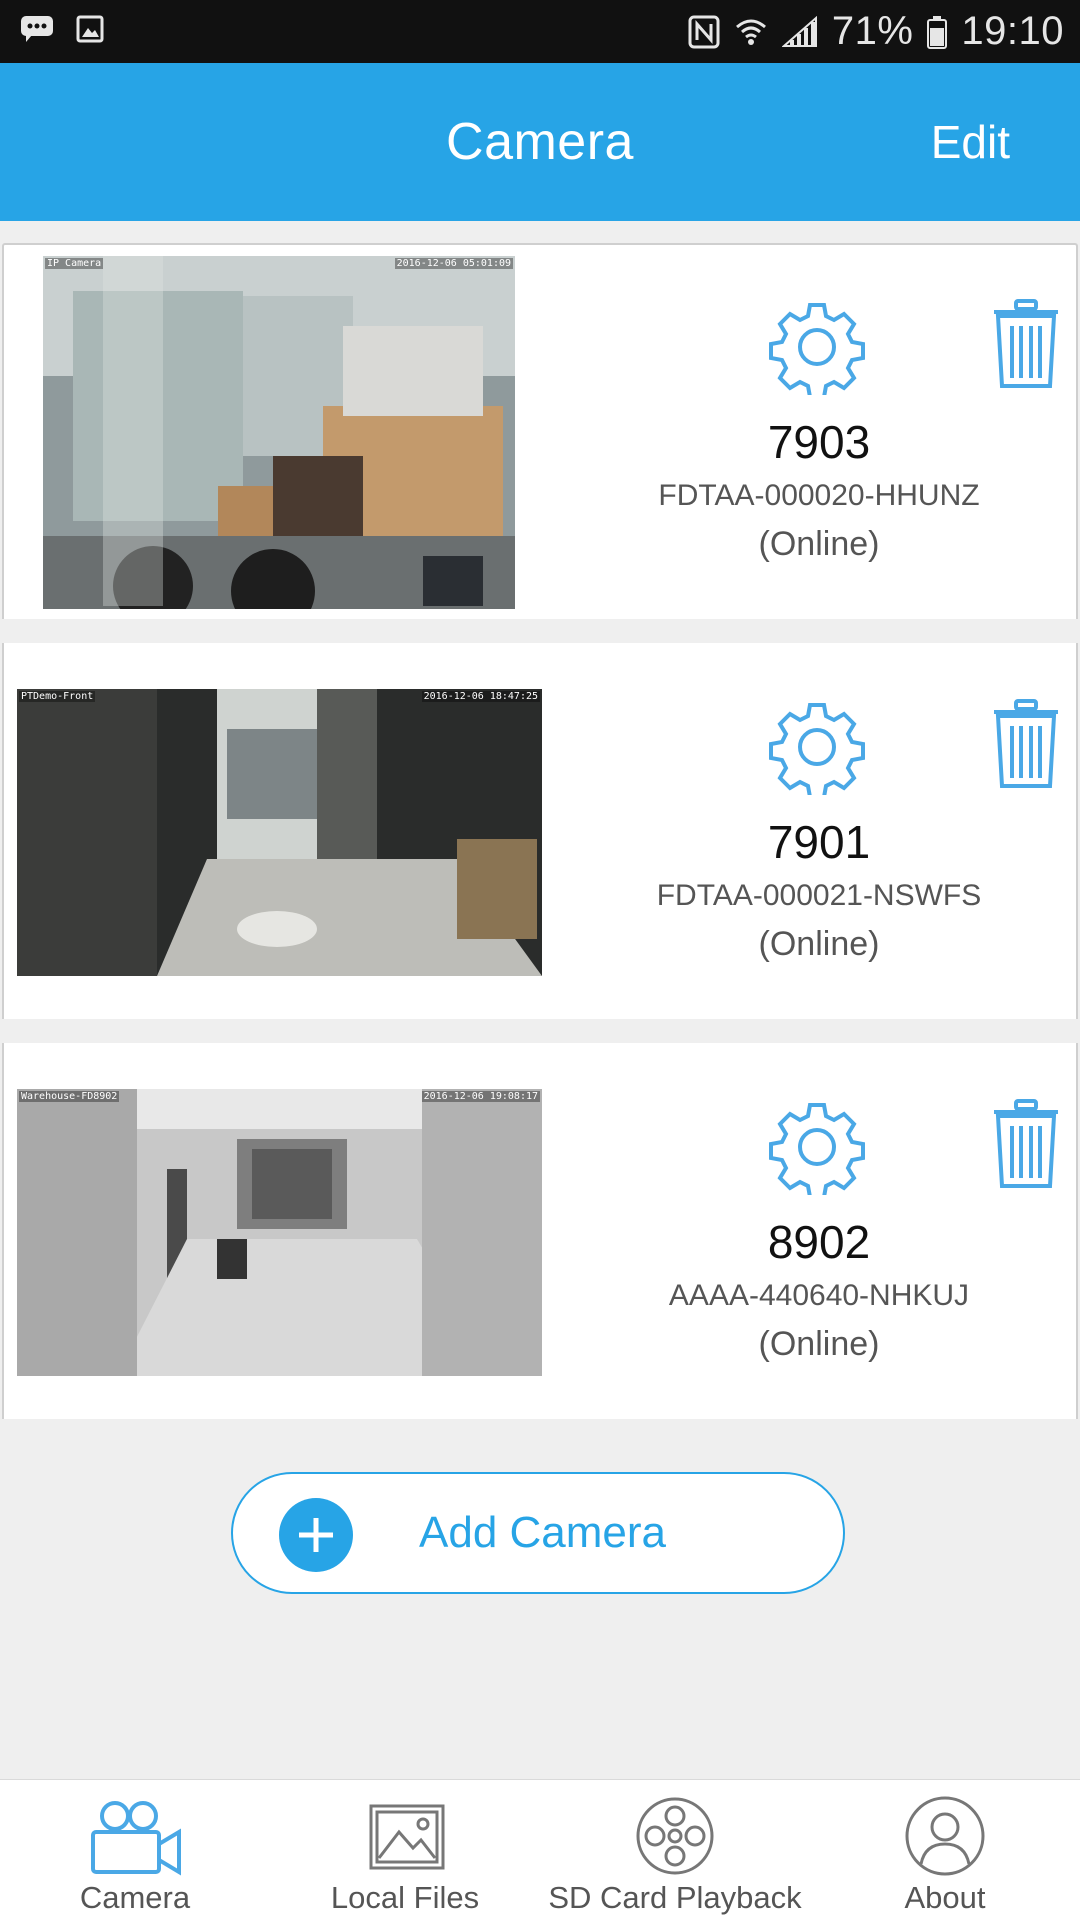  Describe the element at coordinates (945, 1897) in the screenshot. I see `nav-label: About` at that location.